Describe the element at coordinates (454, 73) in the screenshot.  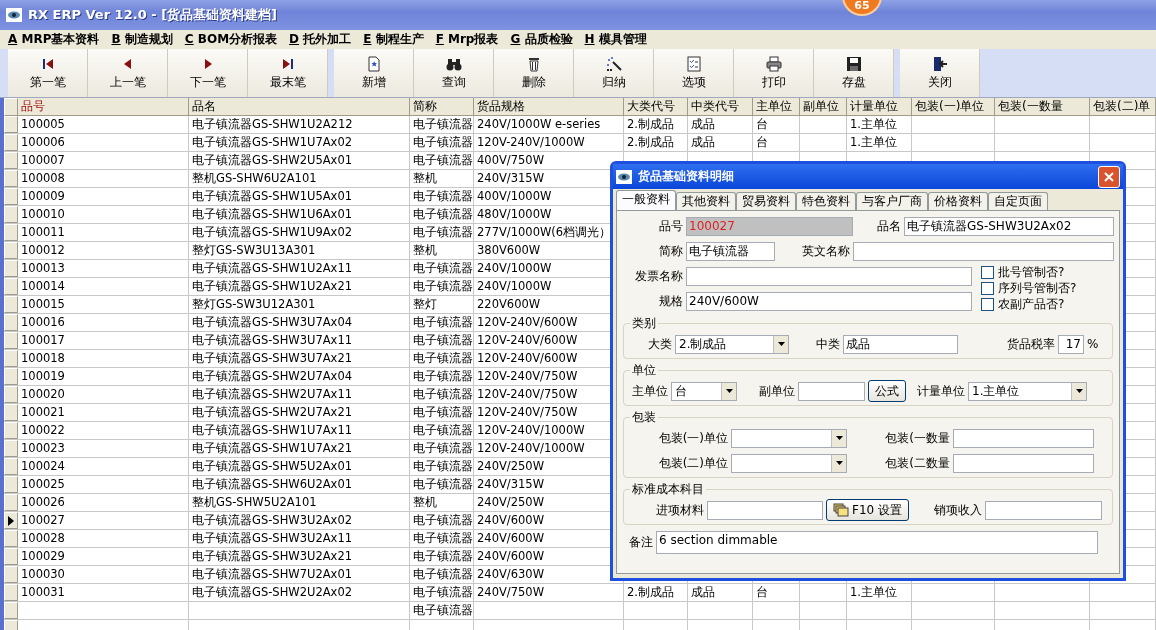
I see `toolbar-button: 查询` at that location.